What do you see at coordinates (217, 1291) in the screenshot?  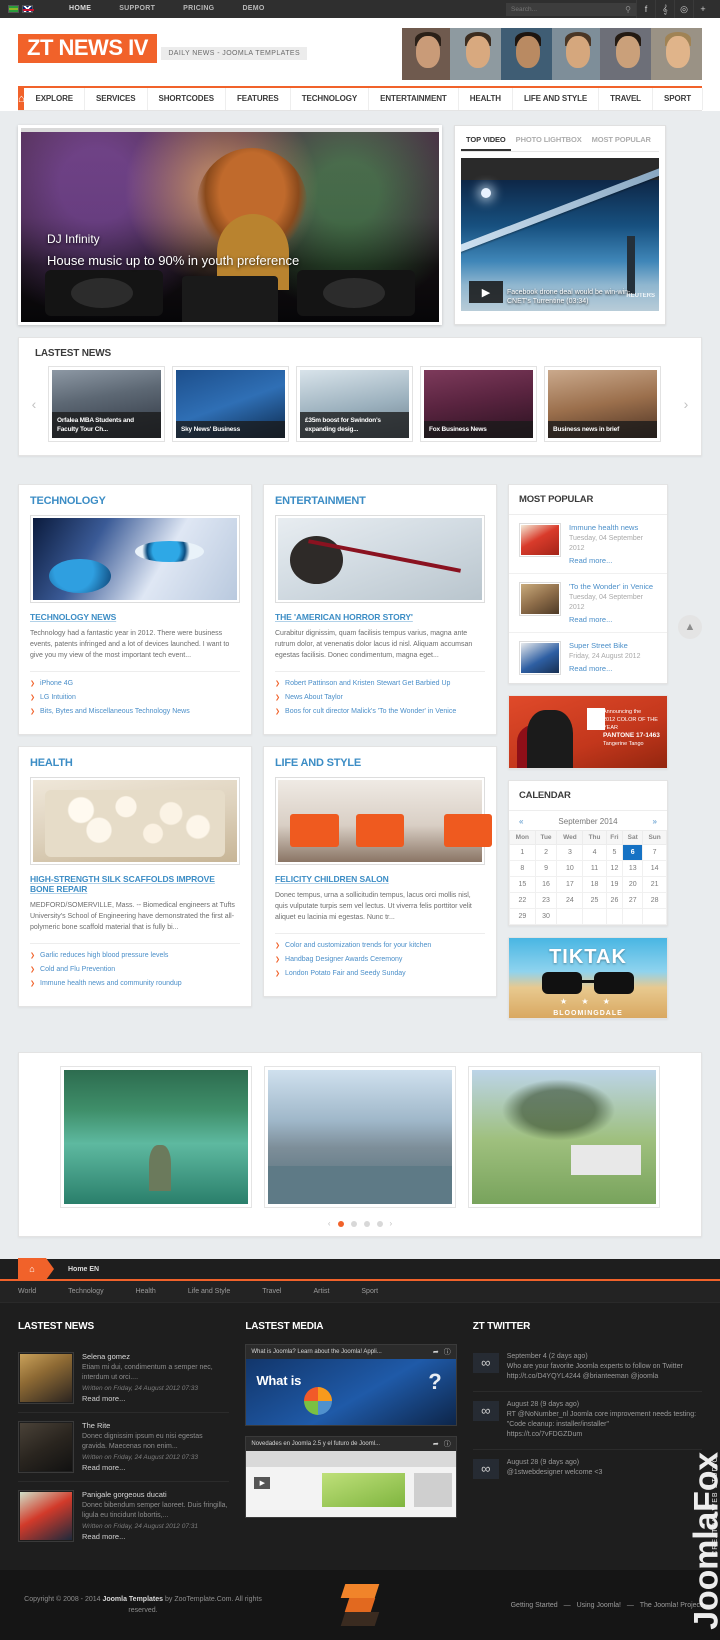 I see `footer-nav-life-and-style: Life and Style` at bounding box center [217, 1291].